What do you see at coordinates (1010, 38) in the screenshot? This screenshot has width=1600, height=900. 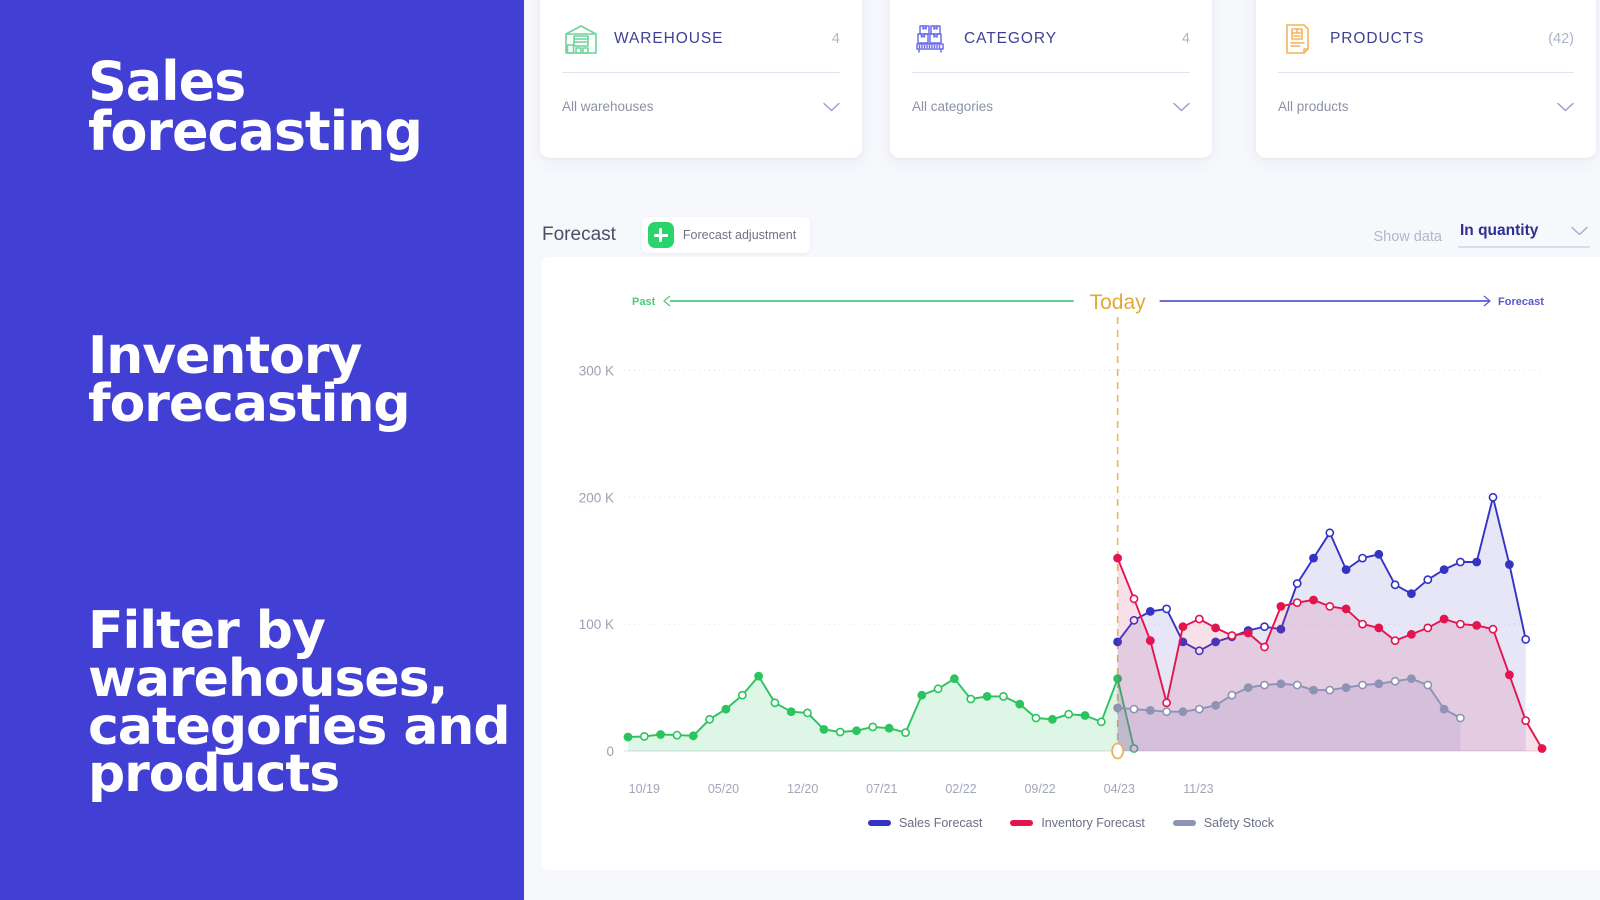 I see `filter-card-category-title: CATEGORY` at bounding box center [1010, 38].